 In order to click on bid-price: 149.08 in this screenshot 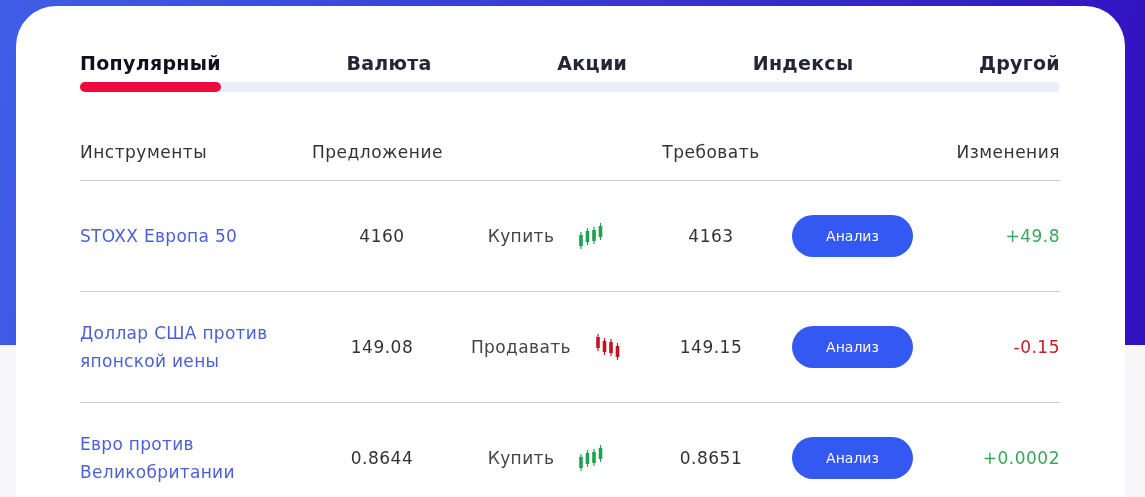, I will do `click(382, 347)`.